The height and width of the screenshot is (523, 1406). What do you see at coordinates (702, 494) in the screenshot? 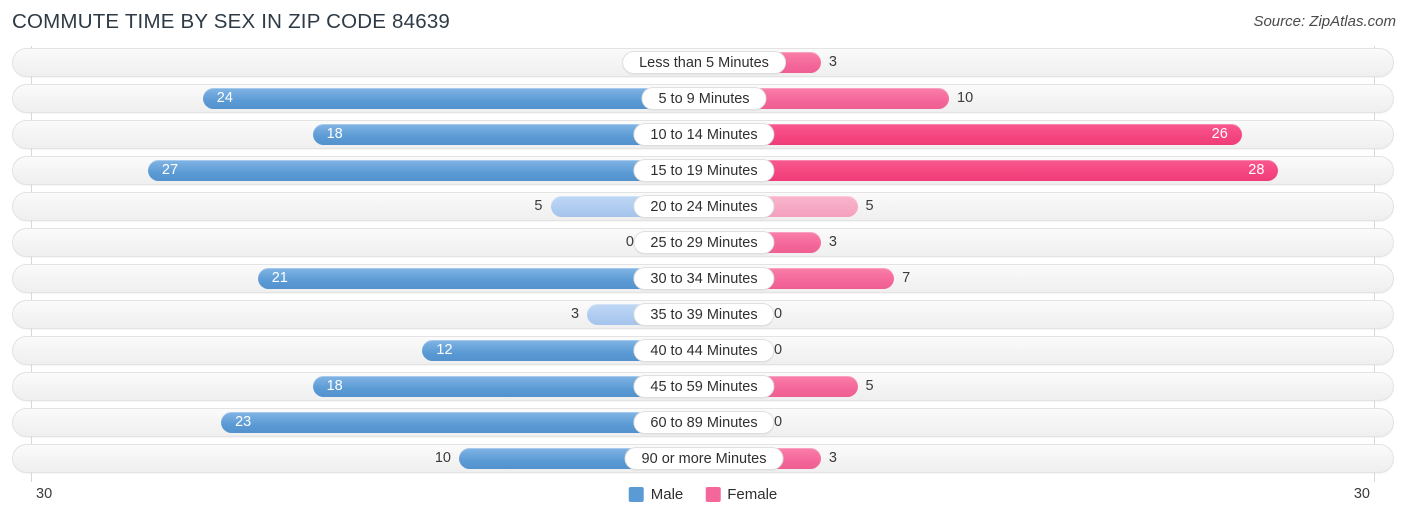
I see `chart-legend: Male Female` at bounding box center [702, 494].